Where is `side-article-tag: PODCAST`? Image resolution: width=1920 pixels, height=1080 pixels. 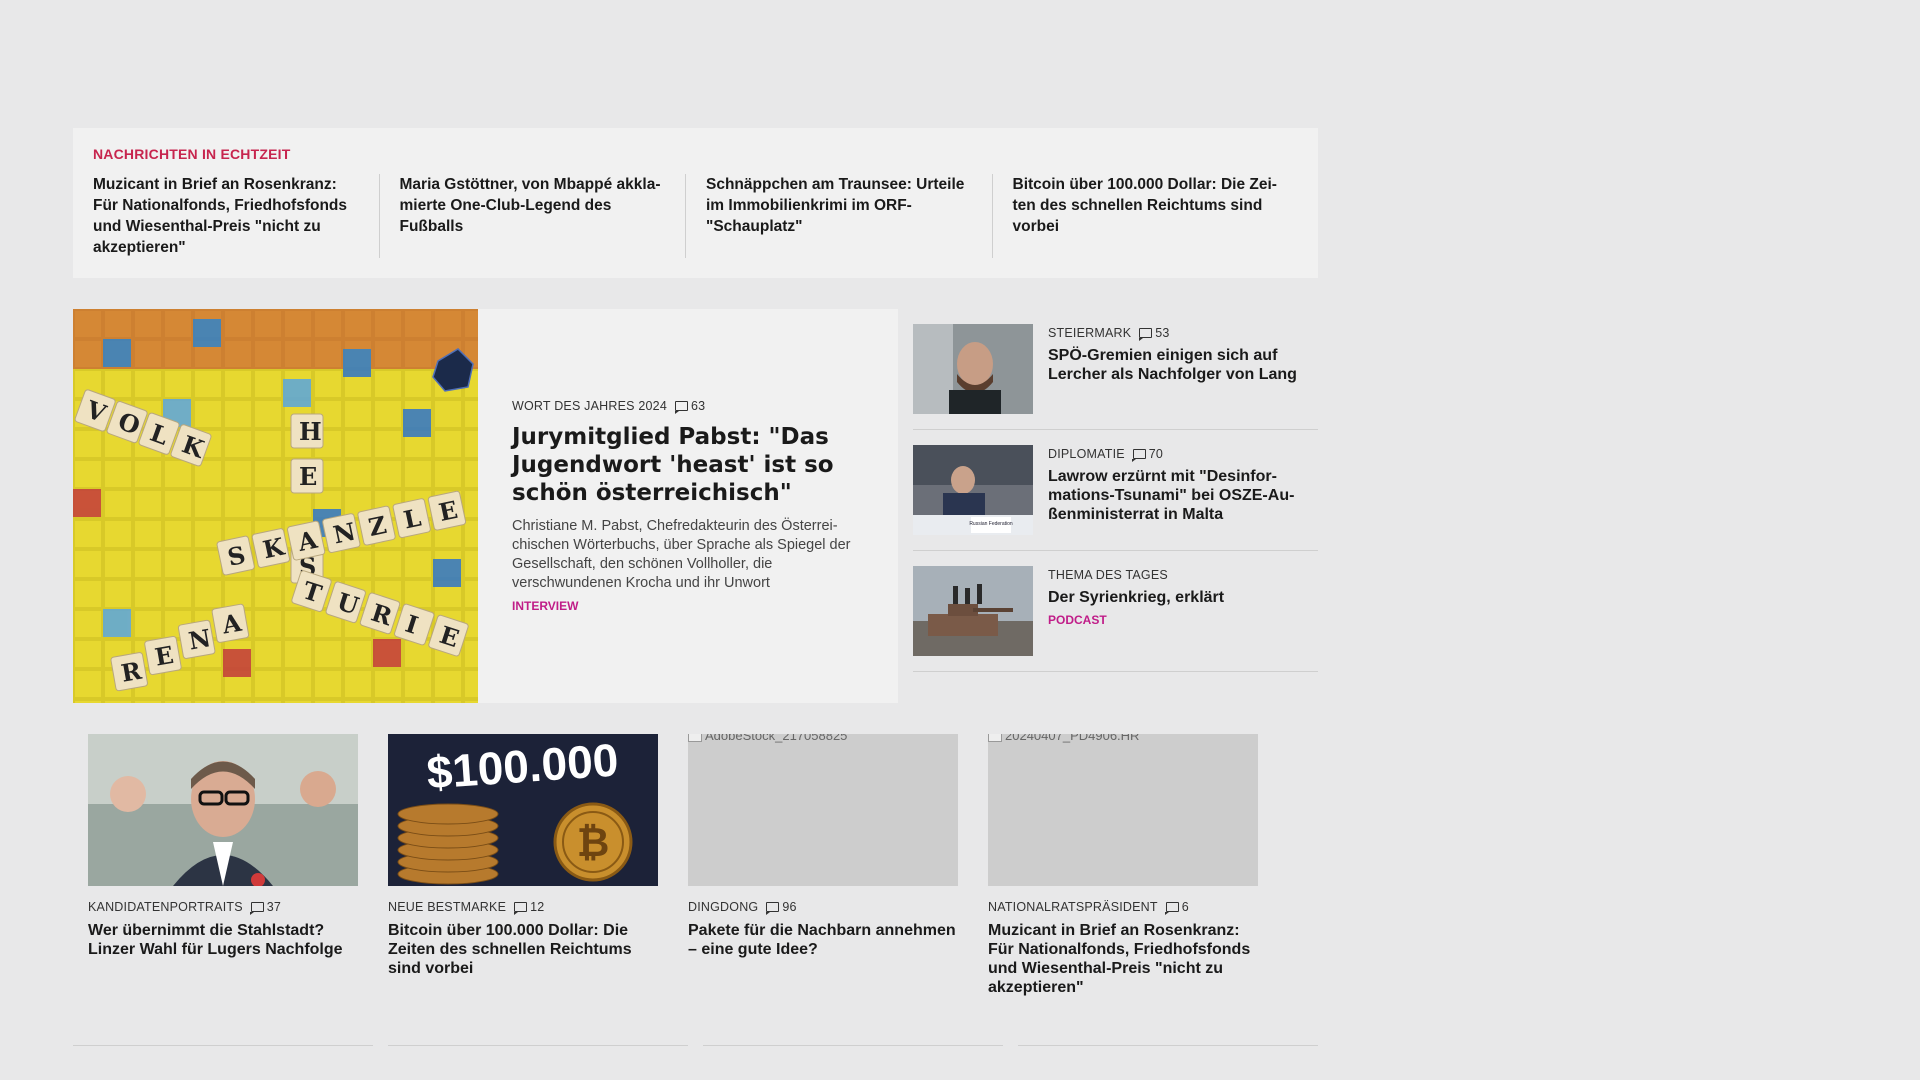 side-article-tag: PODCAST is located at coordinates (1077, 620).